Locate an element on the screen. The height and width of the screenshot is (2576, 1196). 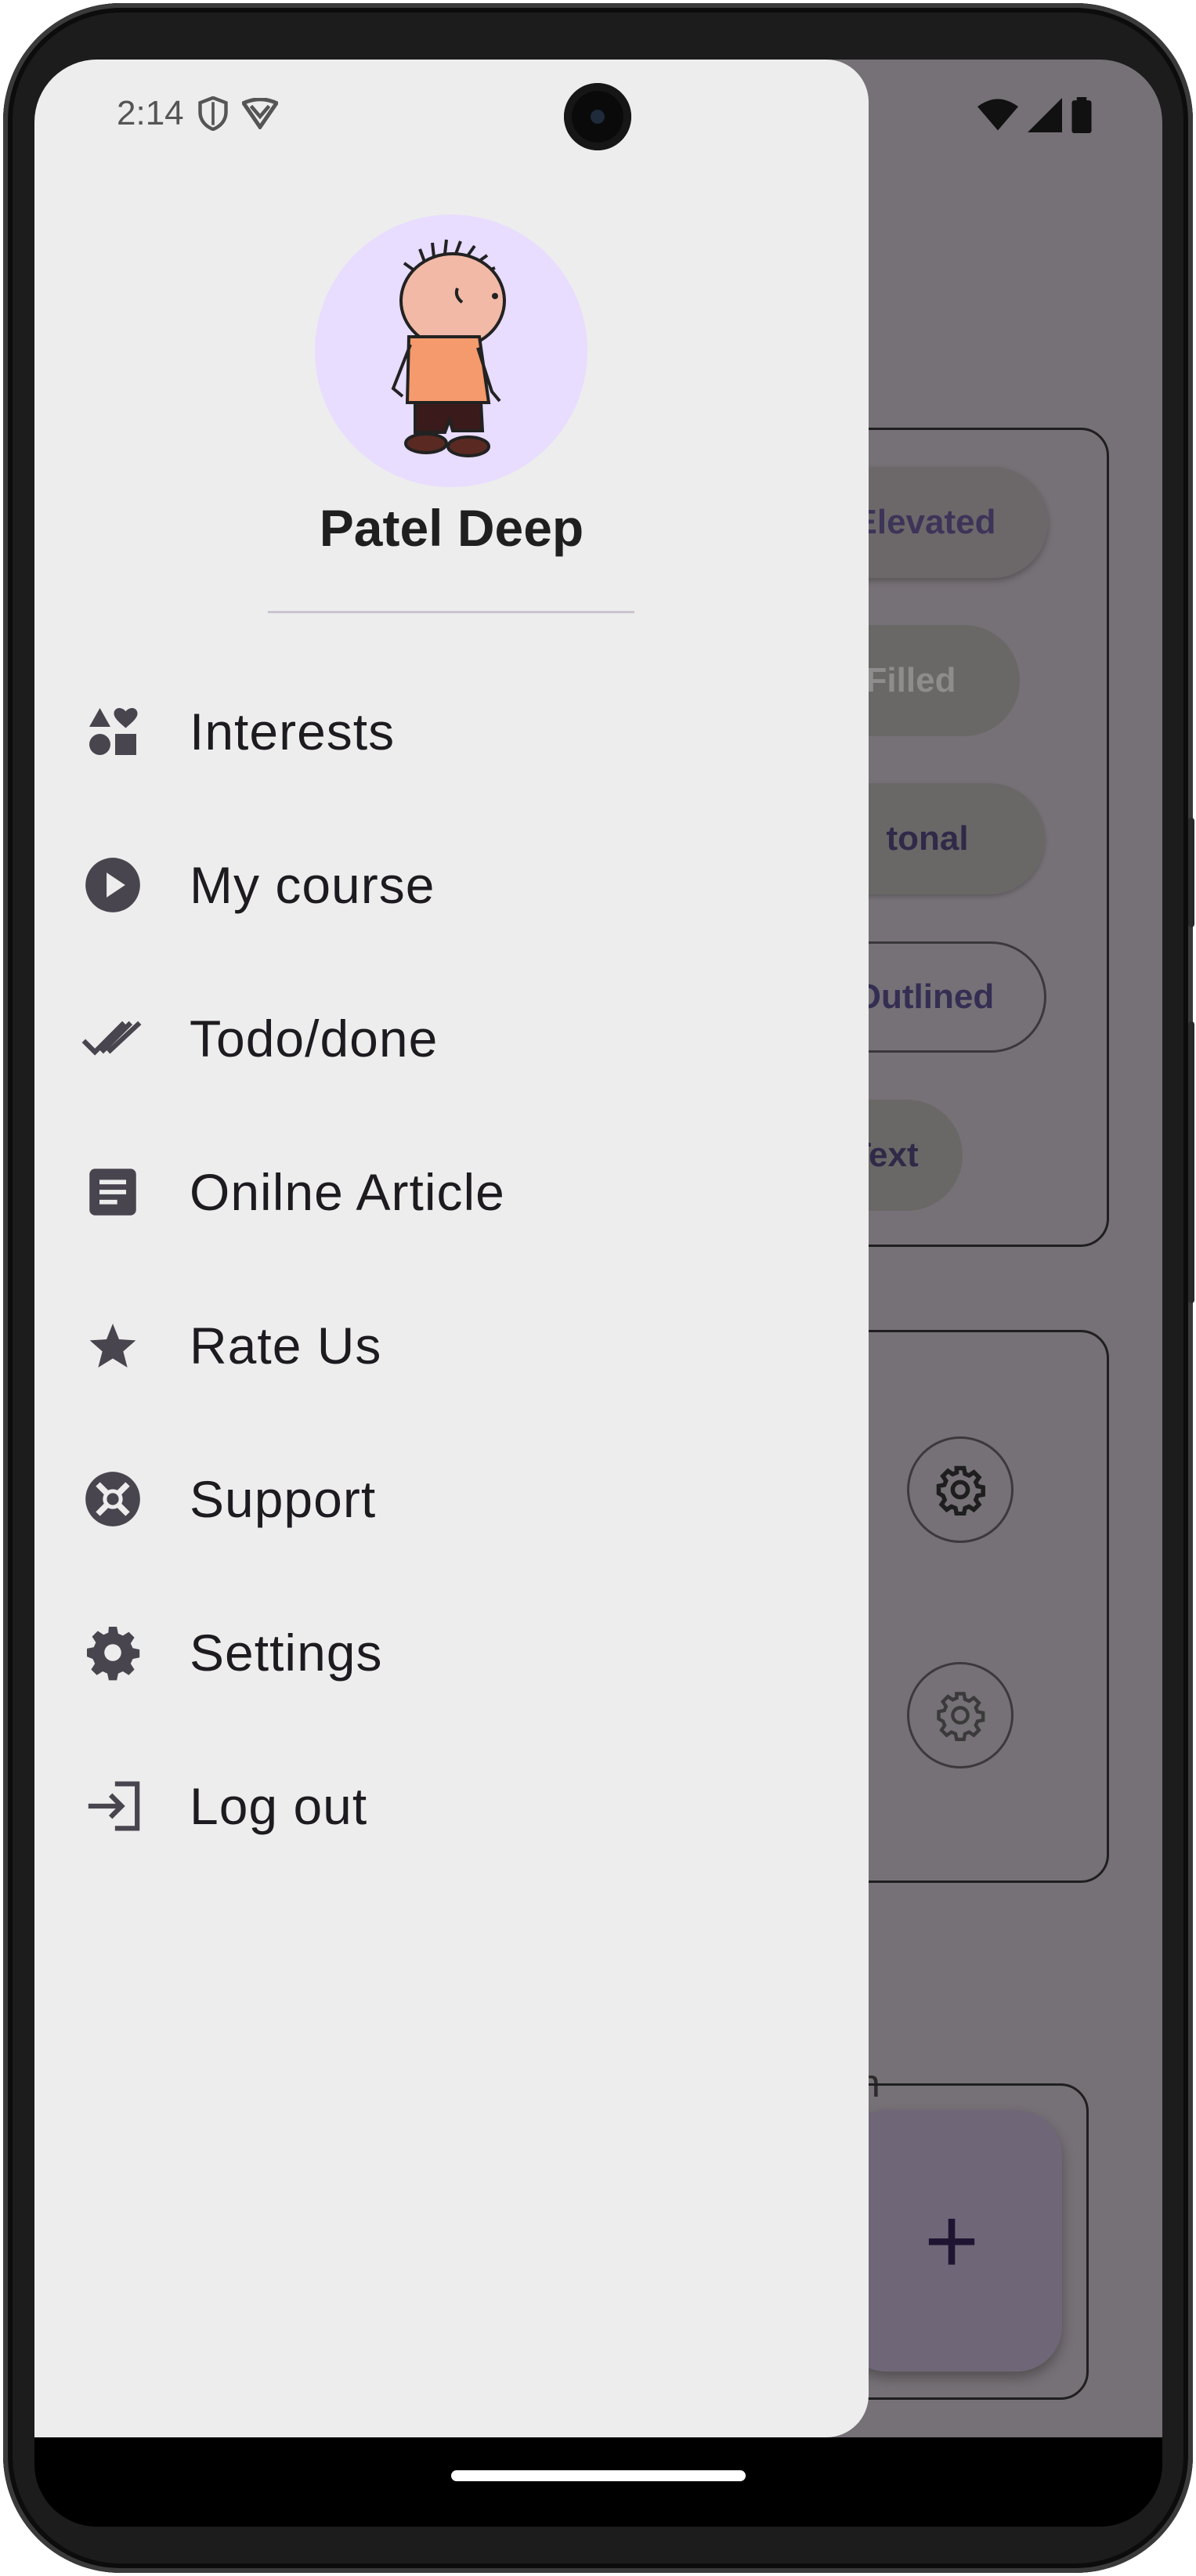
shield-icon is located at coordinates (212, 113).